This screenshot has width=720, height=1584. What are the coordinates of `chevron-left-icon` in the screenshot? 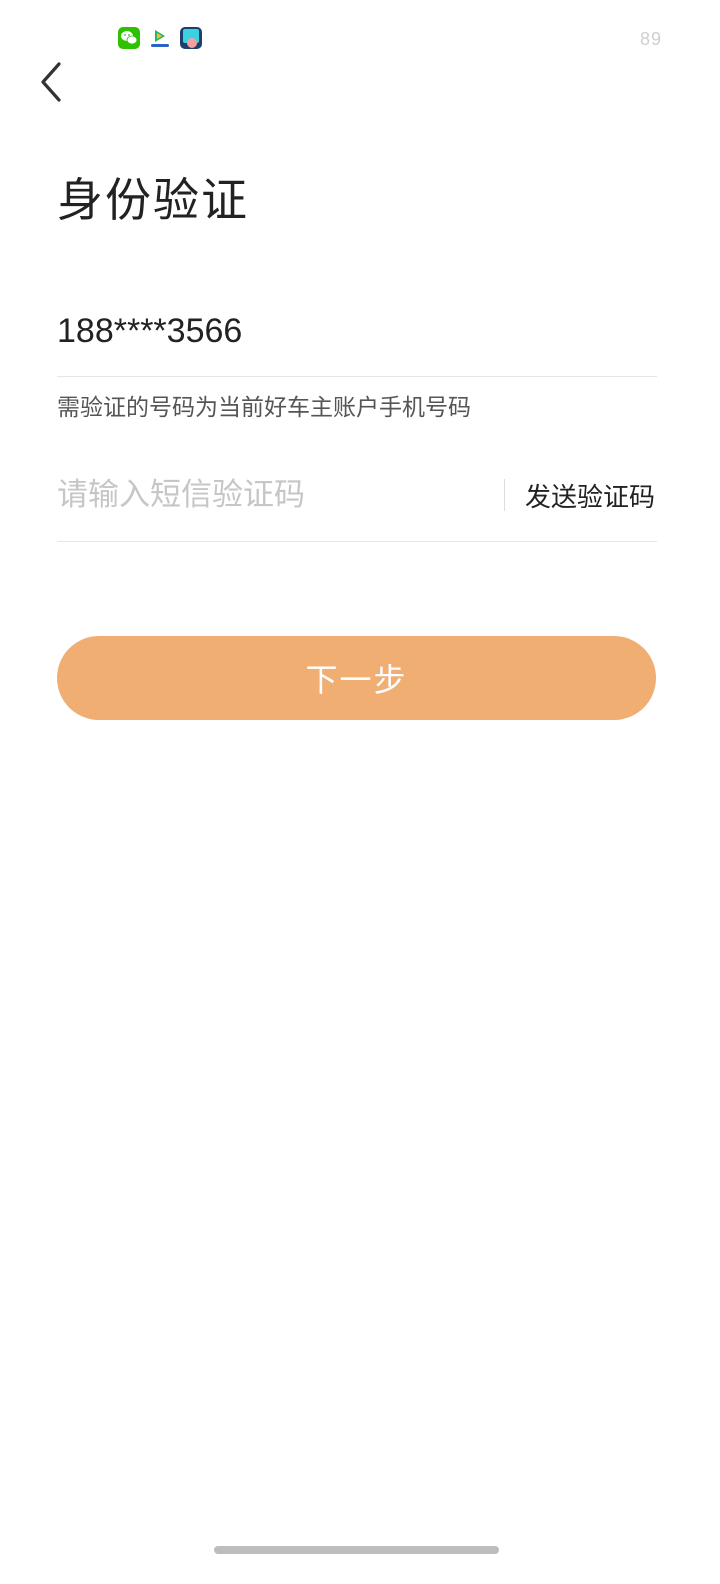 It's located at (51, 82).